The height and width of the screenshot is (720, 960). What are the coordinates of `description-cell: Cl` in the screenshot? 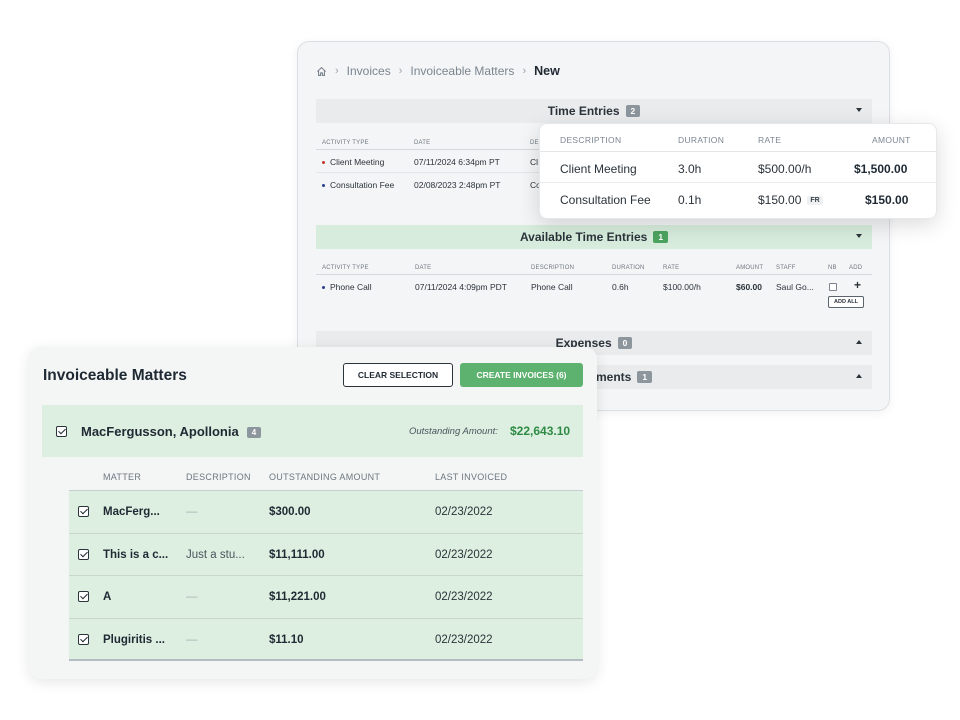 It's located at (534, 162).